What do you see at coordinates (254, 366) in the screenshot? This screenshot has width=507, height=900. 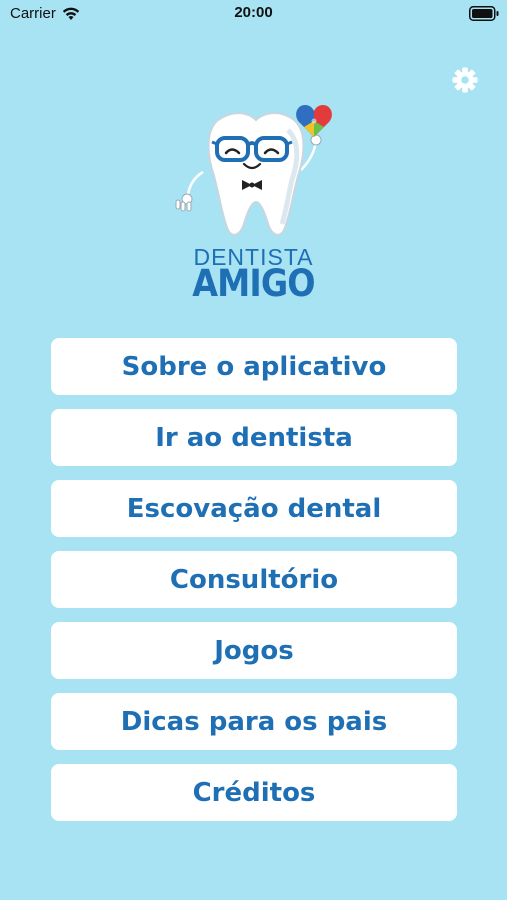 I see `menu-item-sobre-o-aplicativo: Sobre o aplicativo` at bounding box center [254, 366].